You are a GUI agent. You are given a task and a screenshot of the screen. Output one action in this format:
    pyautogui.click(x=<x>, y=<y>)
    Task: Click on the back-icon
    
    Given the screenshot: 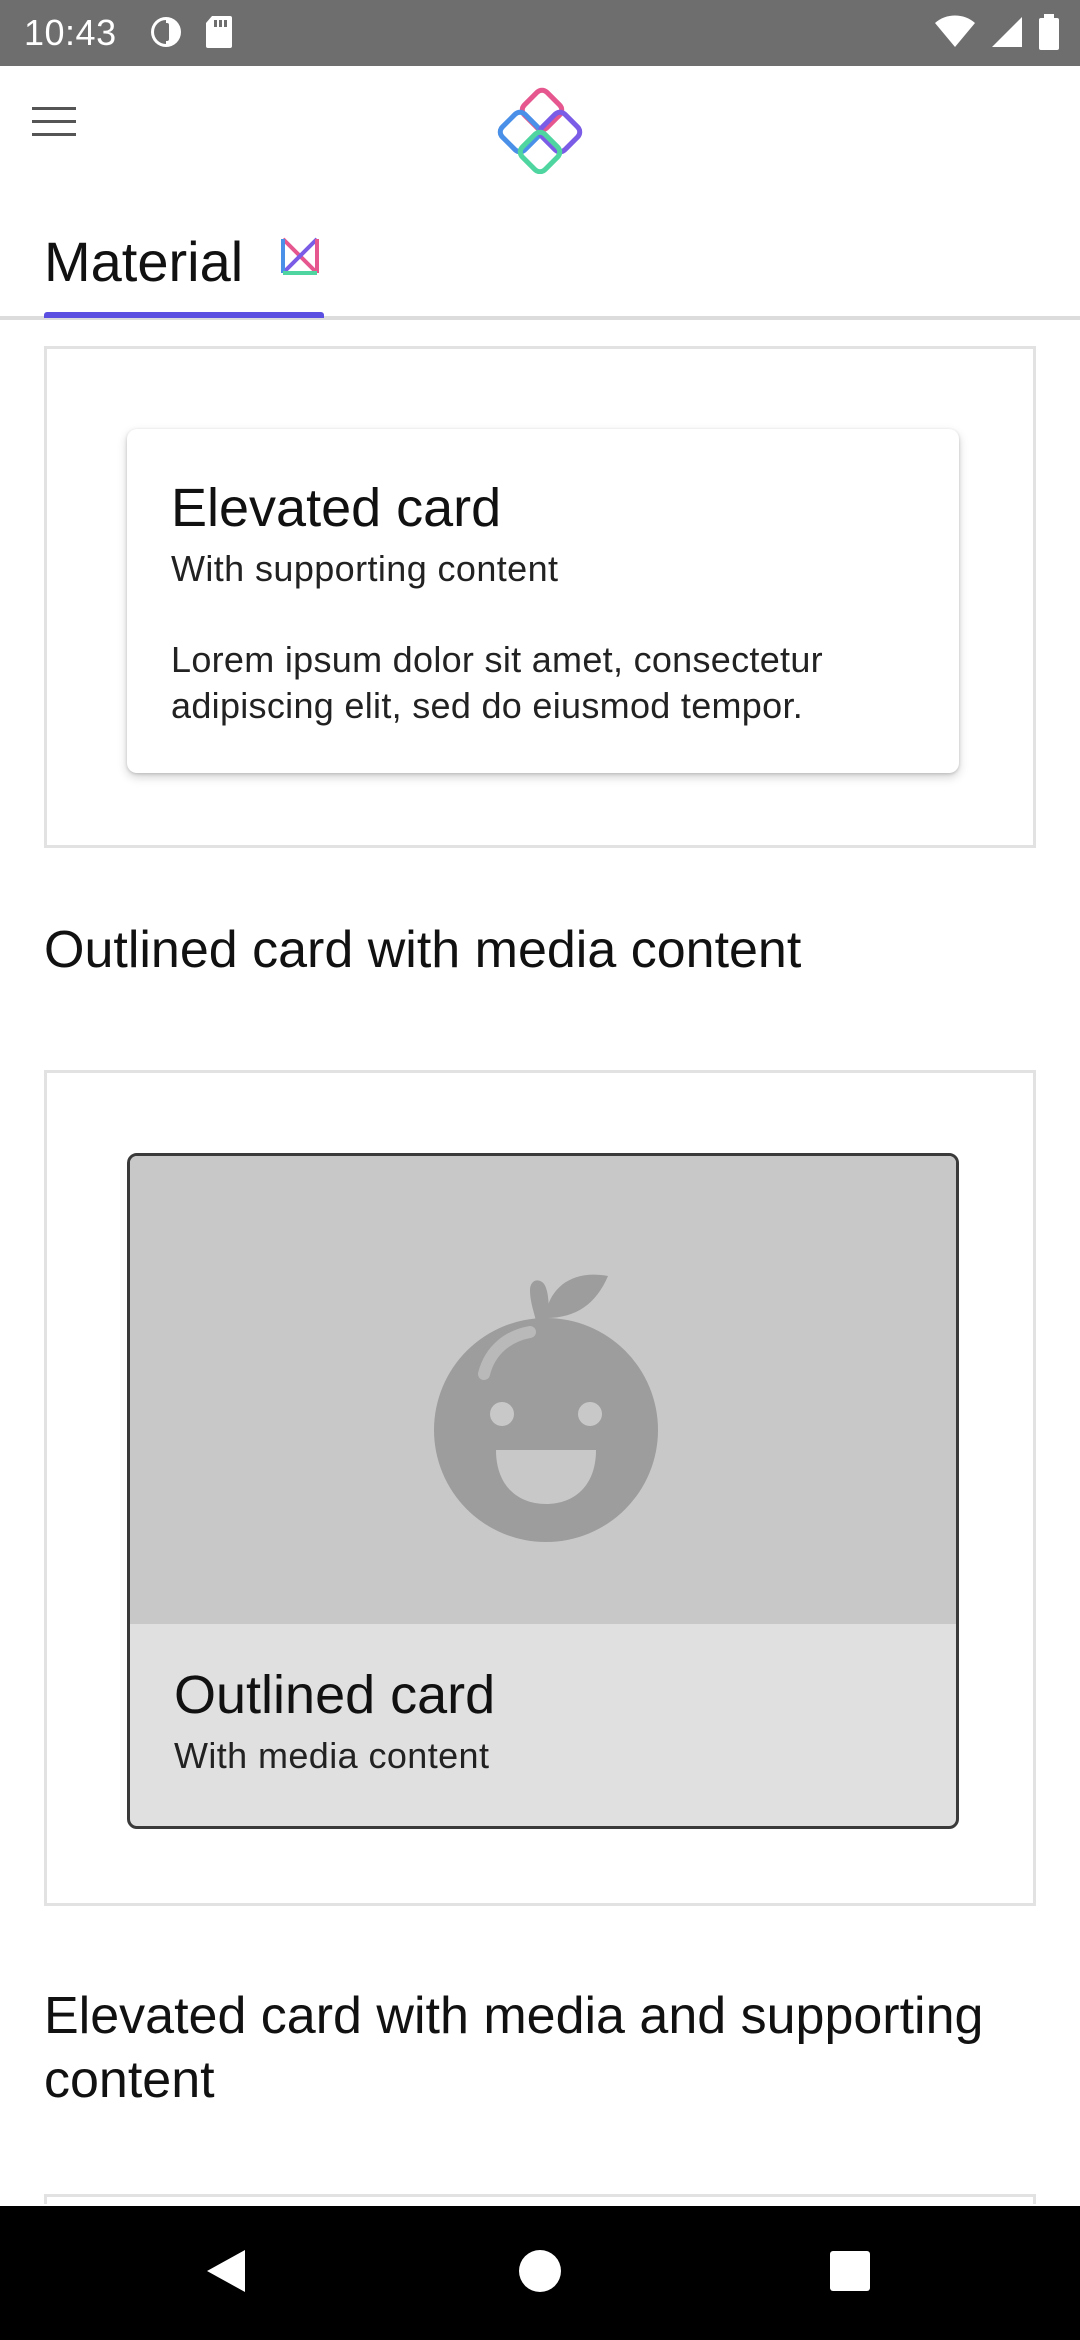 What is the action you would take?
    pyautogui.click(x=225, y=2273)
    